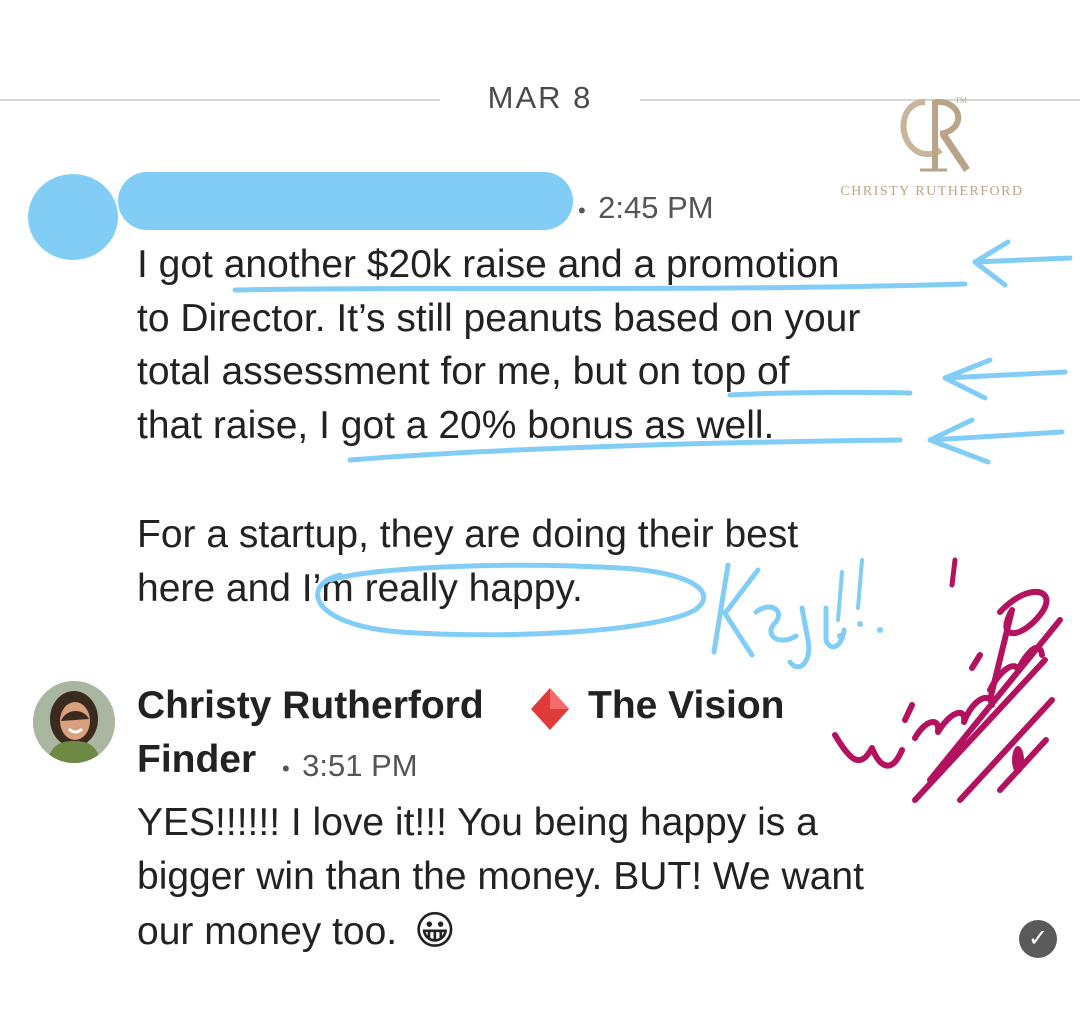 The width and height of the screenshot is (1080, 1029). Describe the element at coordinates (196, 760) in the screenshot. I see `sender-name-suffix: Finder` at that location.